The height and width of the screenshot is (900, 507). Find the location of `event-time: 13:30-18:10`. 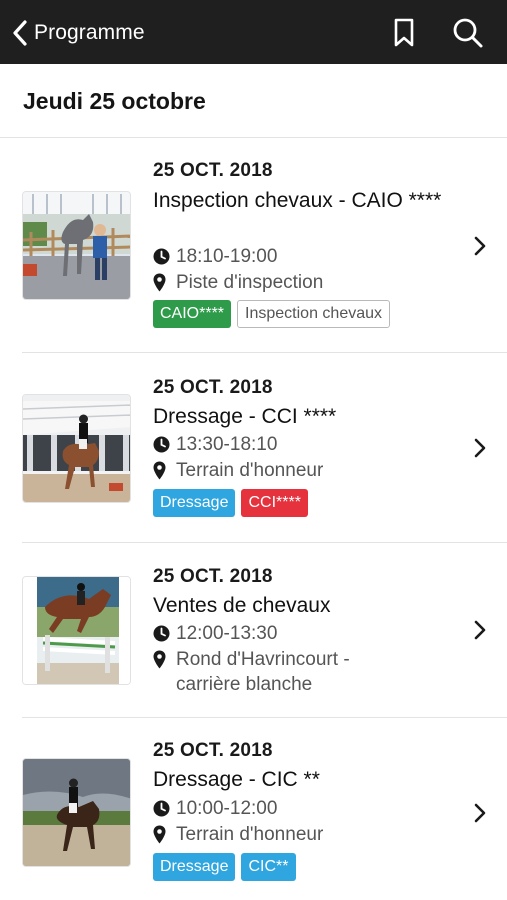

event-time: 13:30-18:10 is located at coordinates (227, 444).